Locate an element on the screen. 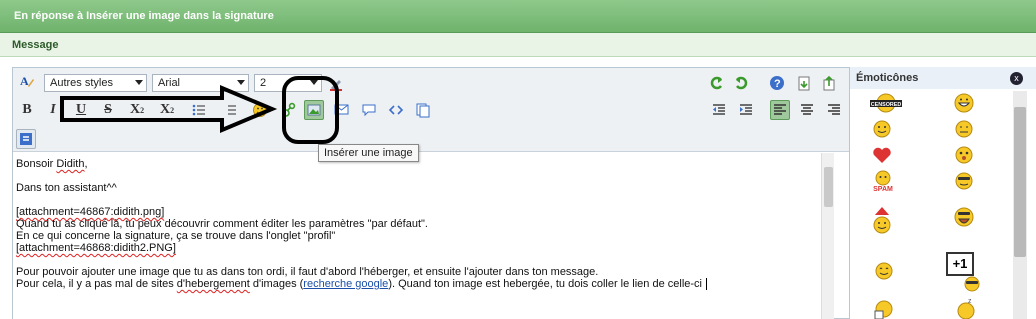 Image resolution: width=1036 pixels, height=319 pixels. size-select: 2 is located at coordinates (288, 83).